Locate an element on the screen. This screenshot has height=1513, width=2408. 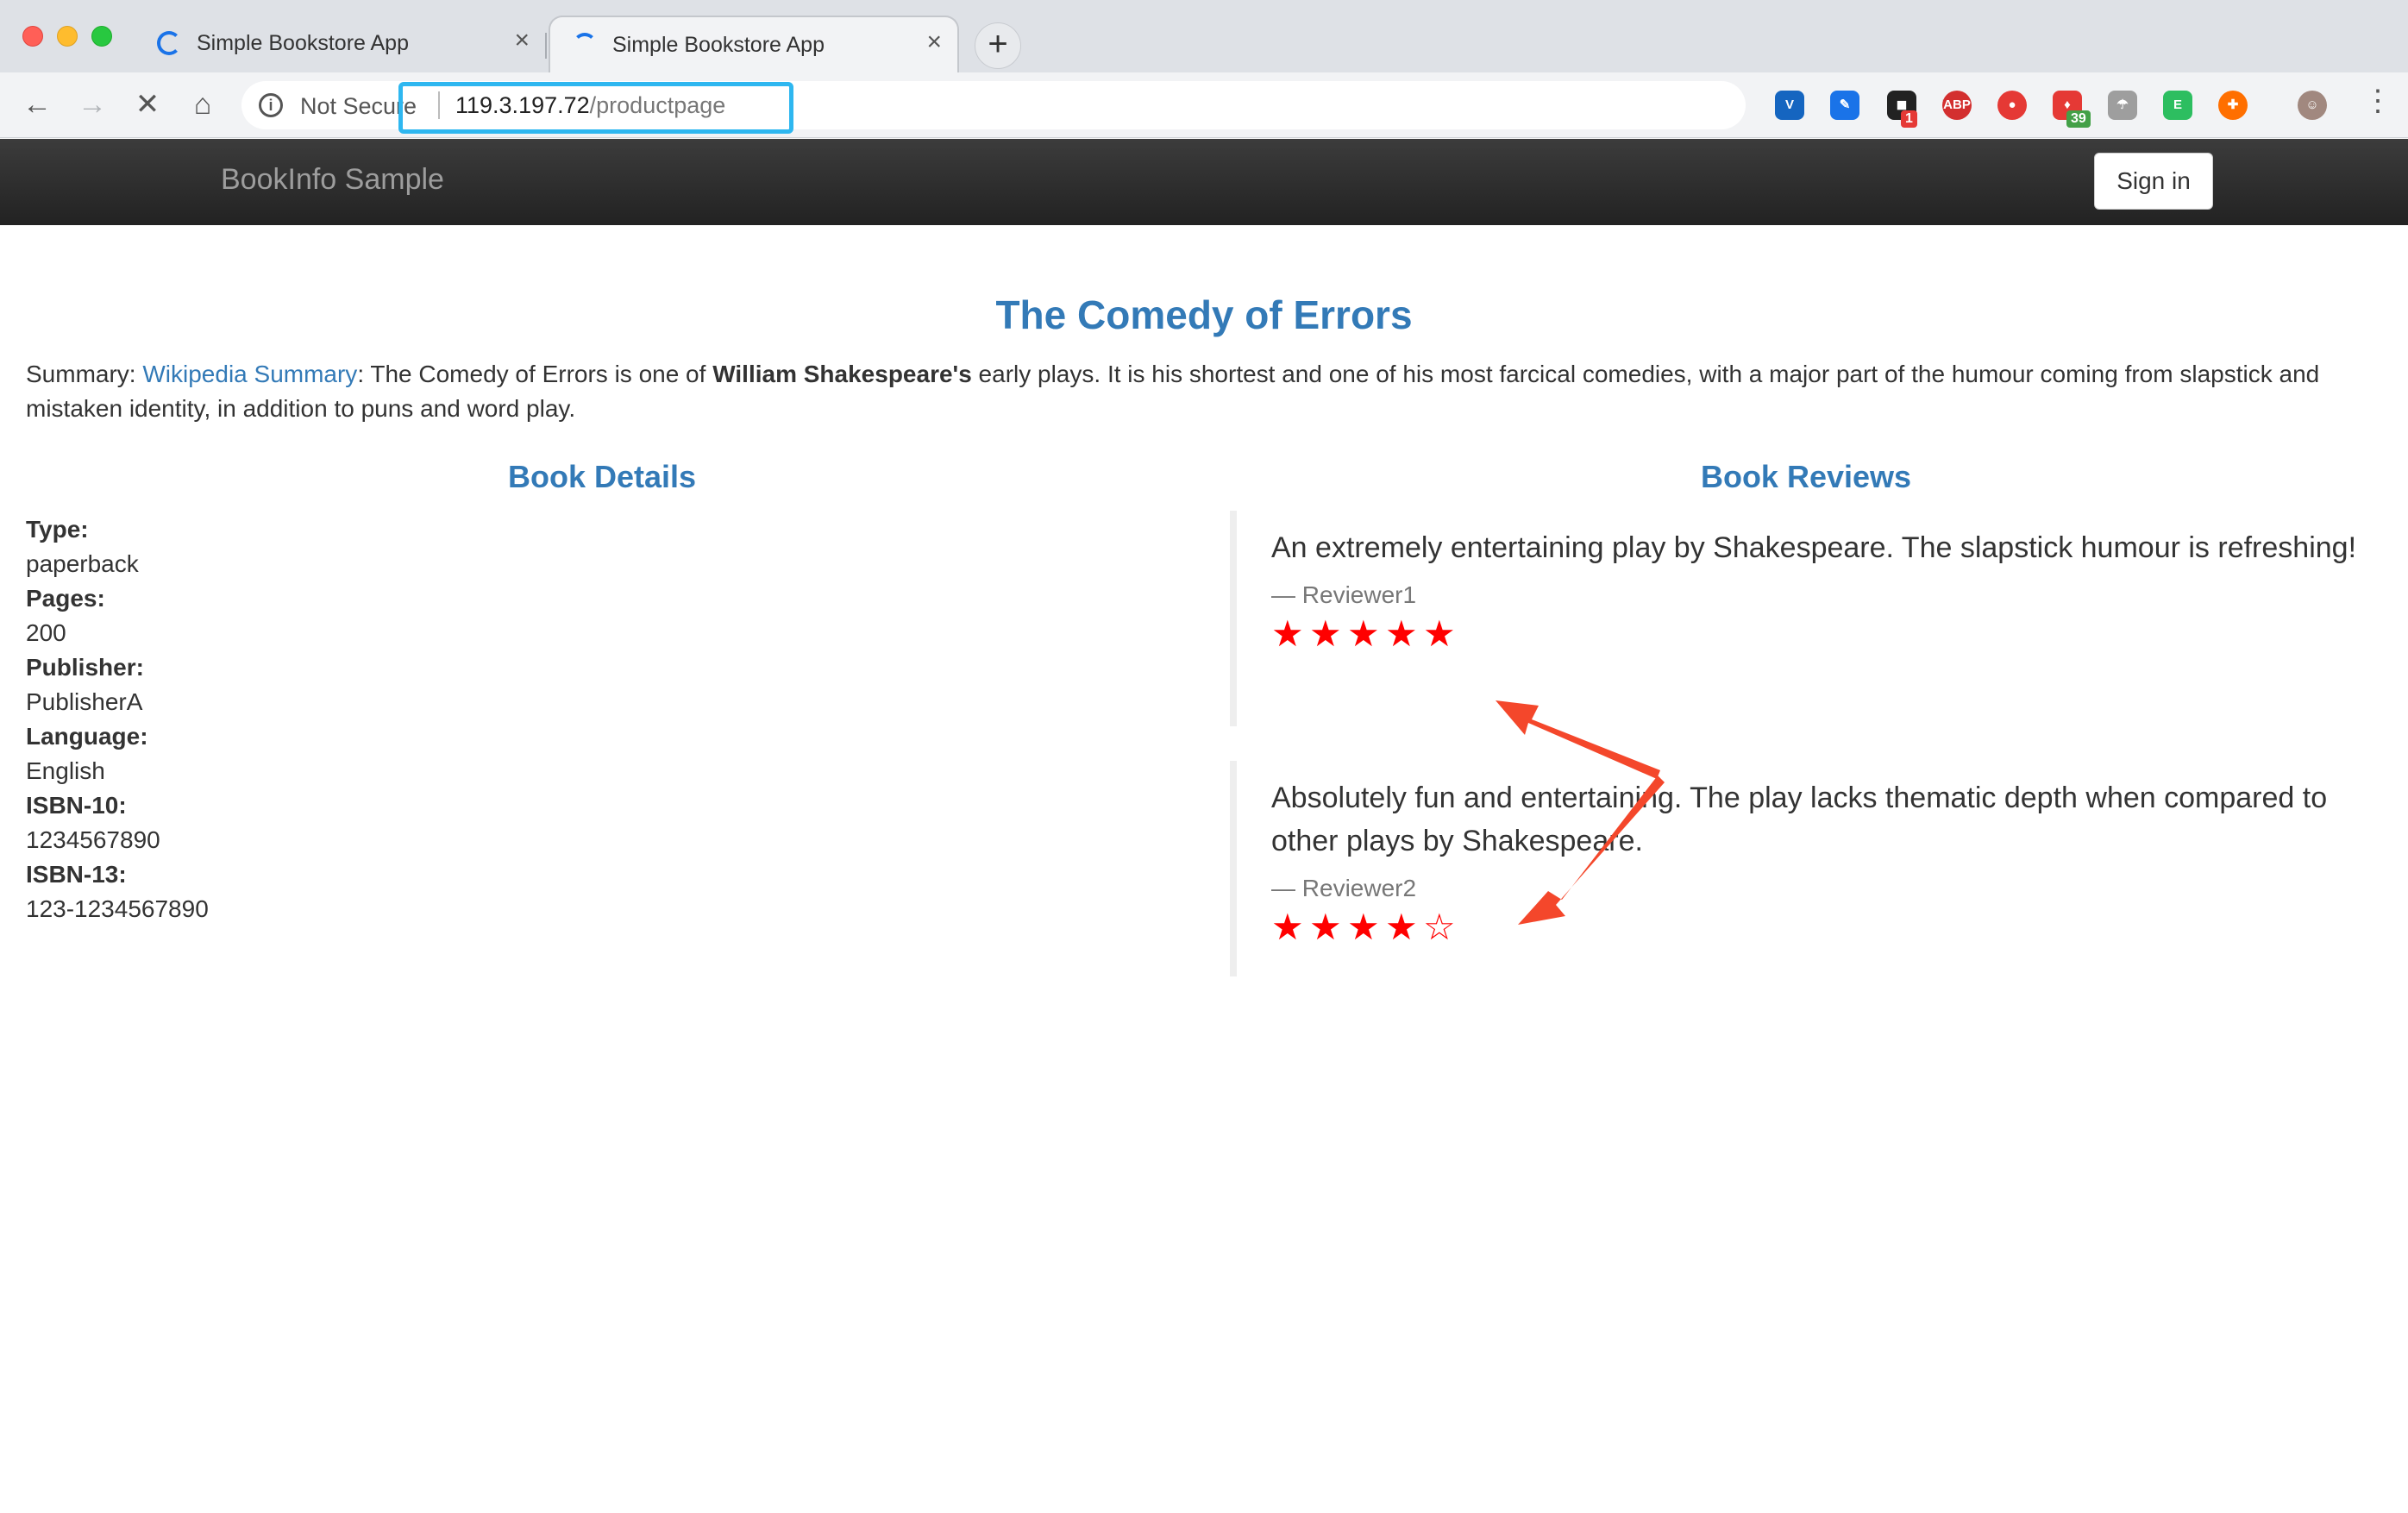
arrow-to-review2-icon is located at coordinates (1591, 850).